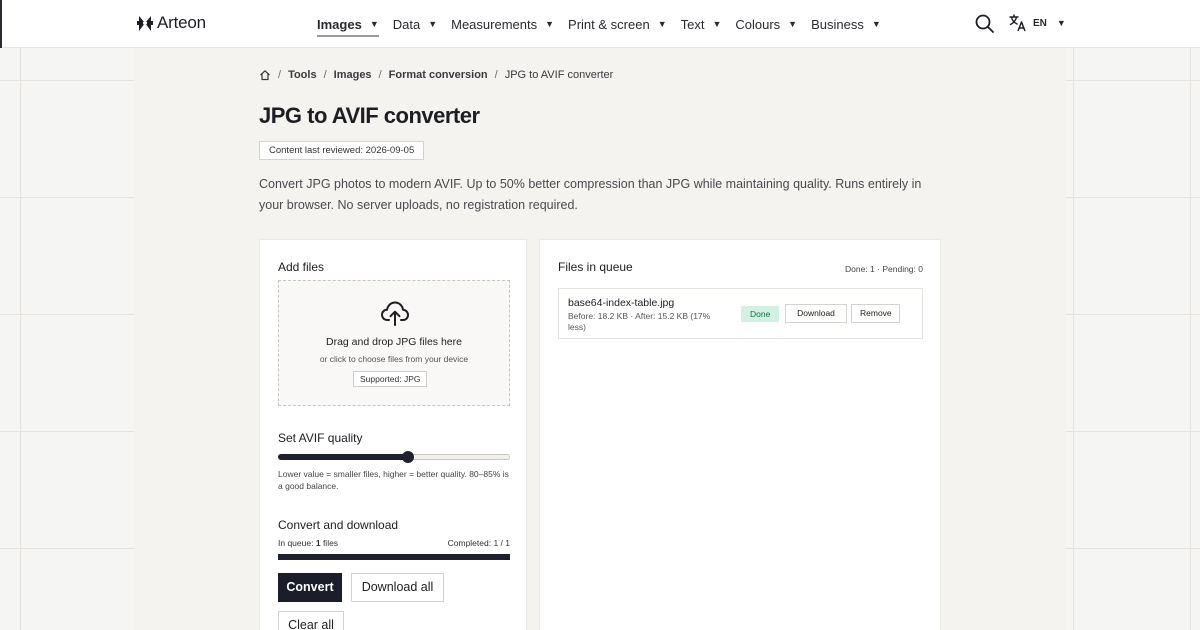 The width and height of the screenshot is (1200, 630). I want to click on nav-item-measurements: Measurements ▼, so click(502, 24).